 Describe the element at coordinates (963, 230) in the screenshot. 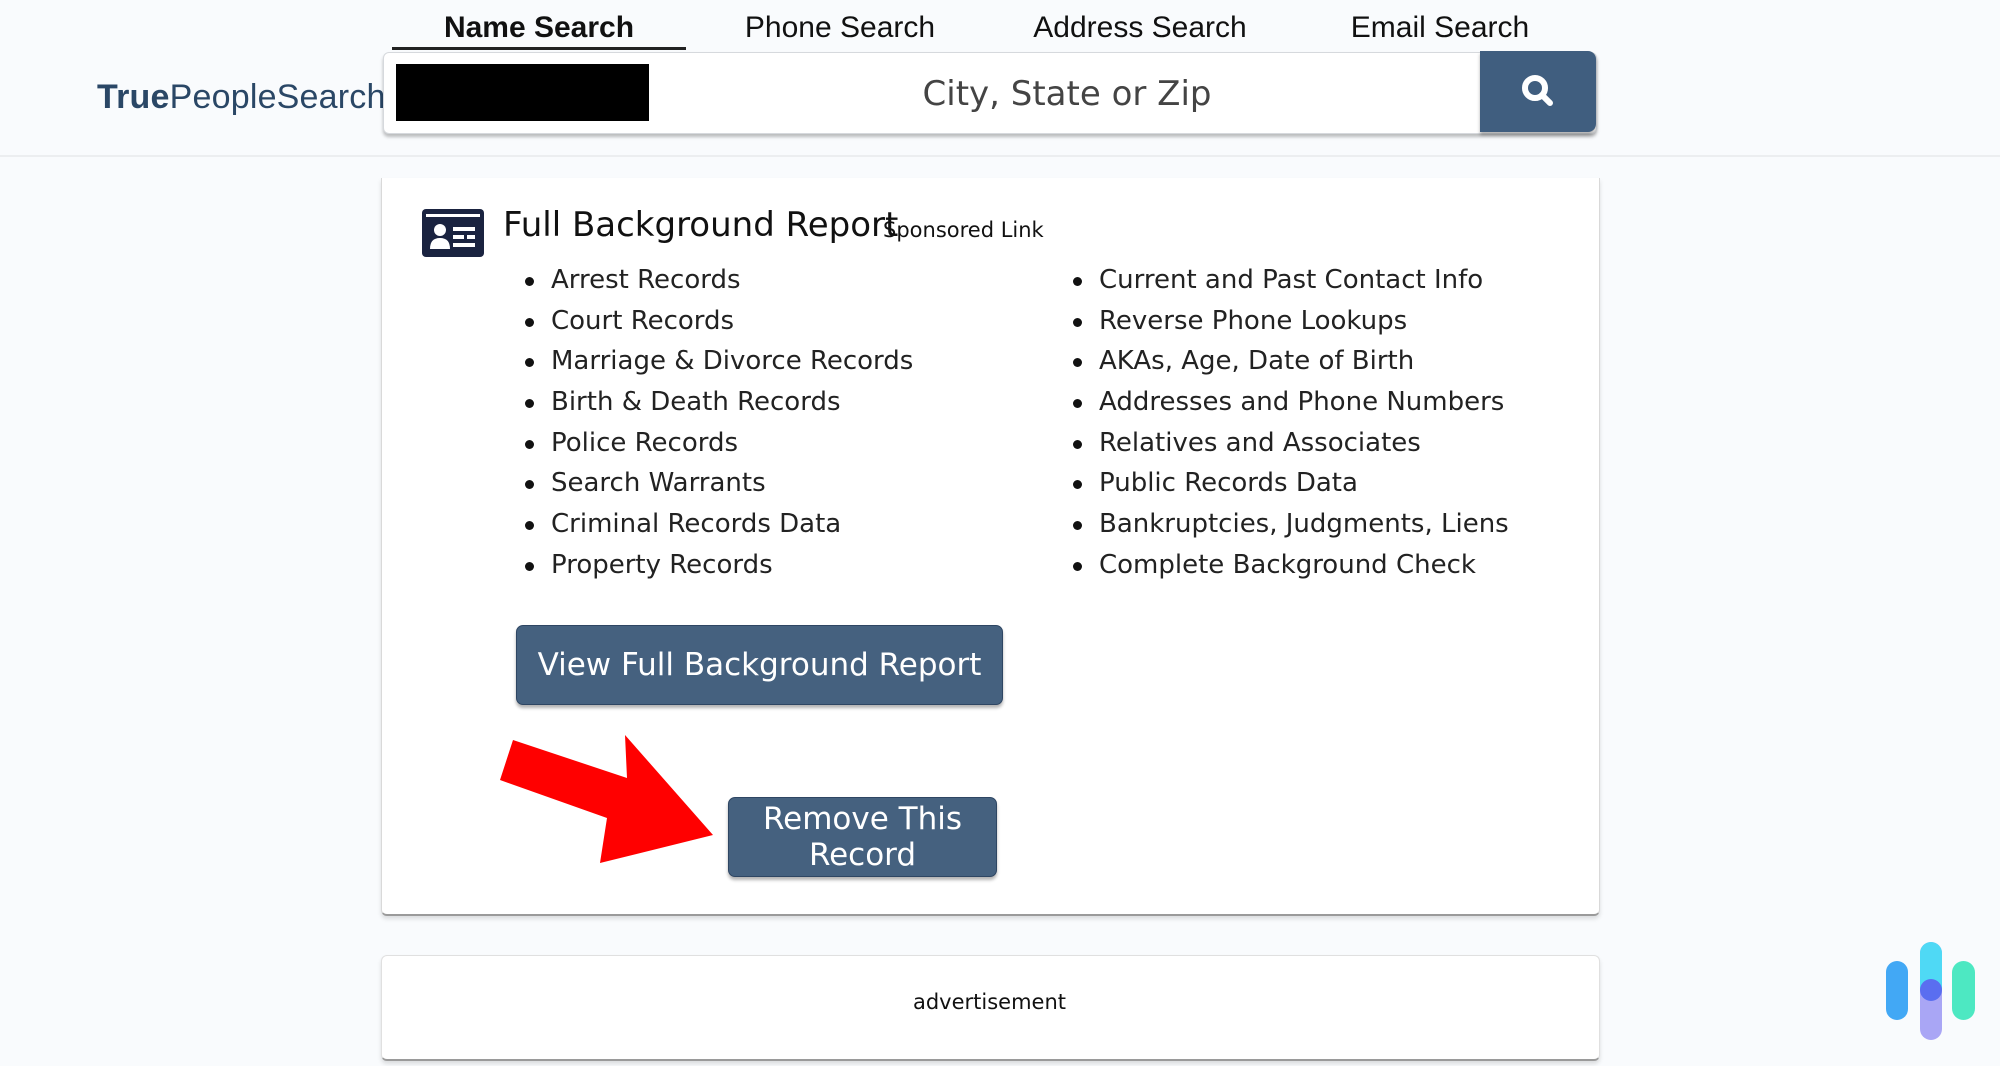

I see `sponsored-link-label: Sponsored Link` at that location.